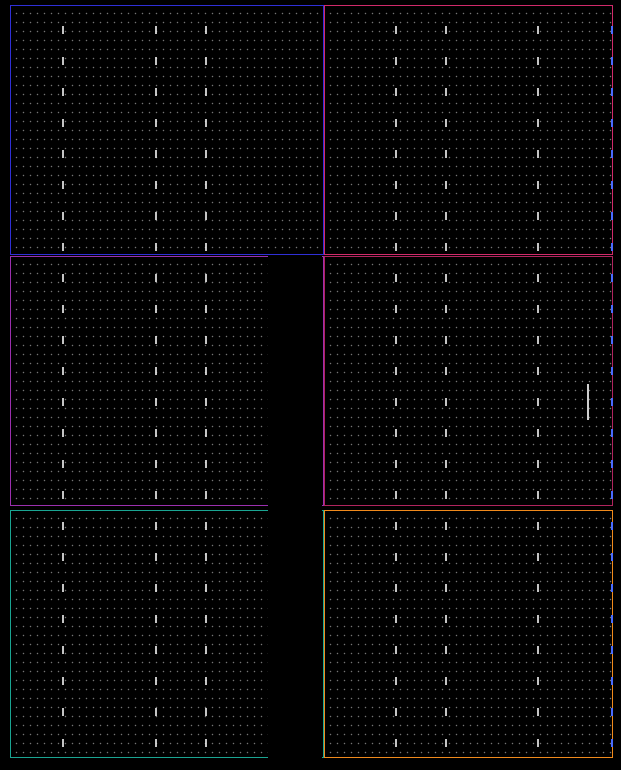 This screenshot has height=770, width=621. I want to click on panel-bottom-right, so click(468, 634).